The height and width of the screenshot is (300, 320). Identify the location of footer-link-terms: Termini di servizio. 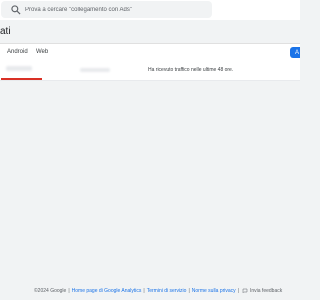
(167, 291).